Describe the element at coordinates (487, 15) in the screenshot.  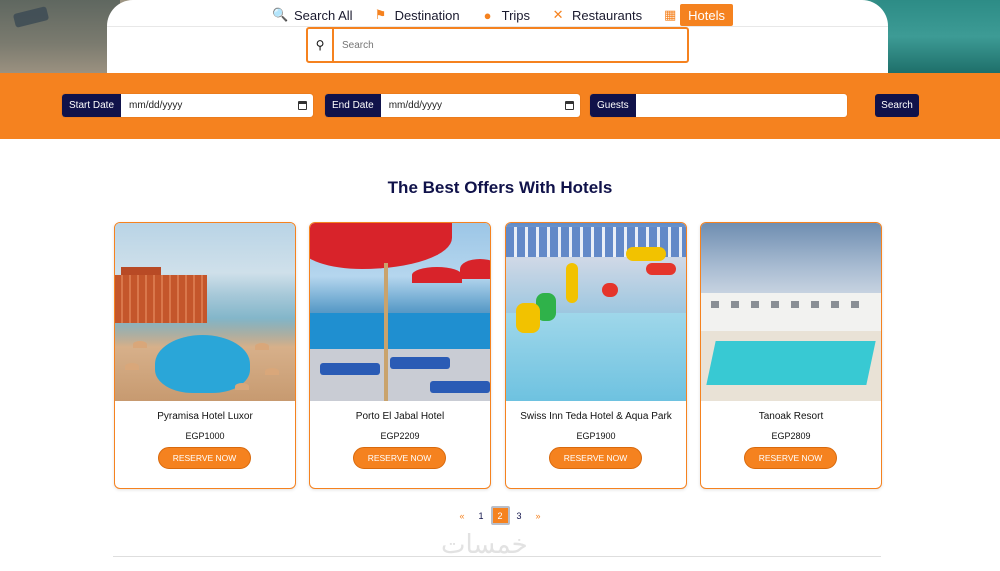
I see `globe-icon: ●` at that location.